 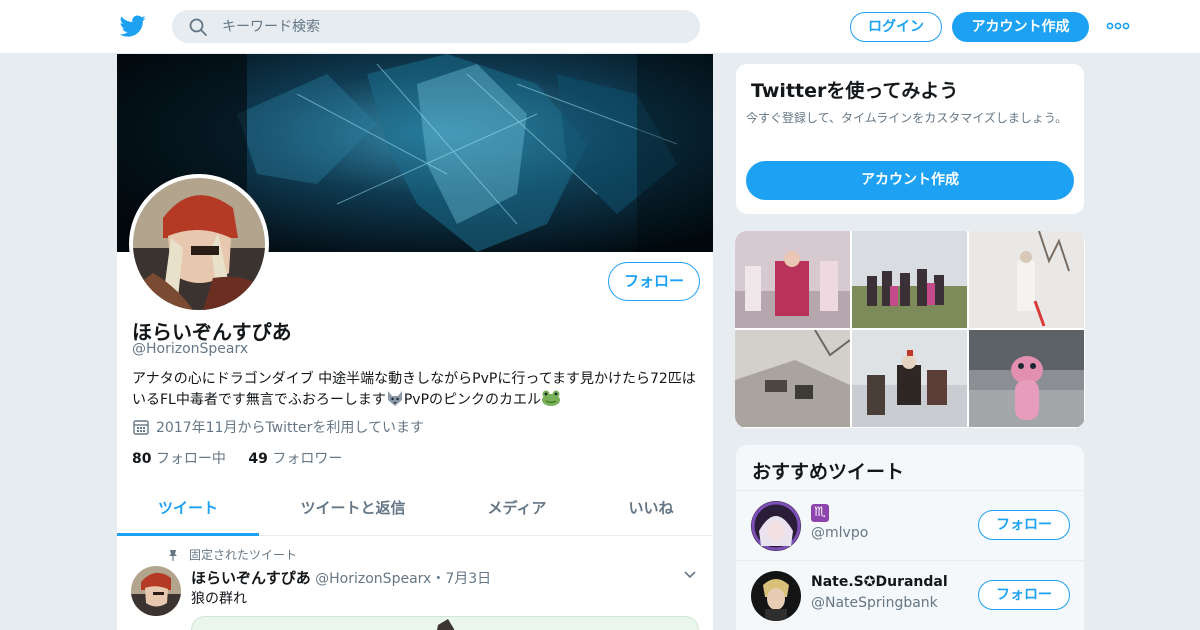 I want to click on tab-media: メディア, so click(x=517, y=511).